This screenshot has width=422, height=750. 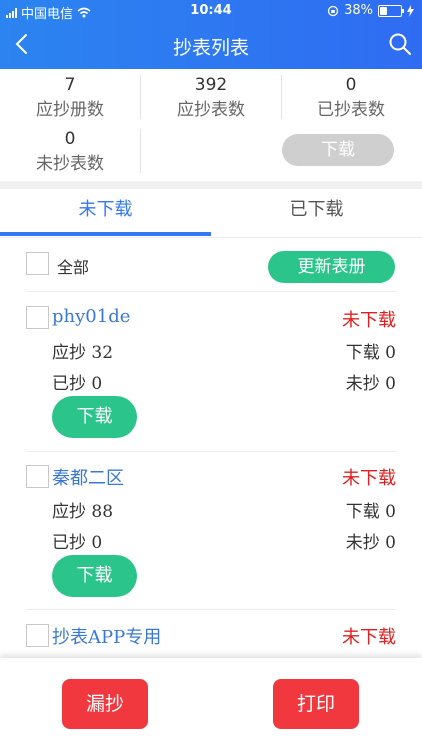 I want to click on tab-bar: 未下载 已下载, so click(x=211, y=213).